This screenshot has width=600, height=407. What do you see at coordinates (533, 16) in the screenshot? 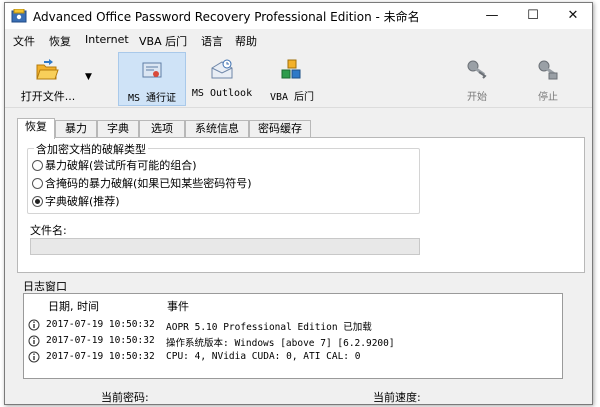
I see `maximize-button: ☐` at bounding box center [533, 16].